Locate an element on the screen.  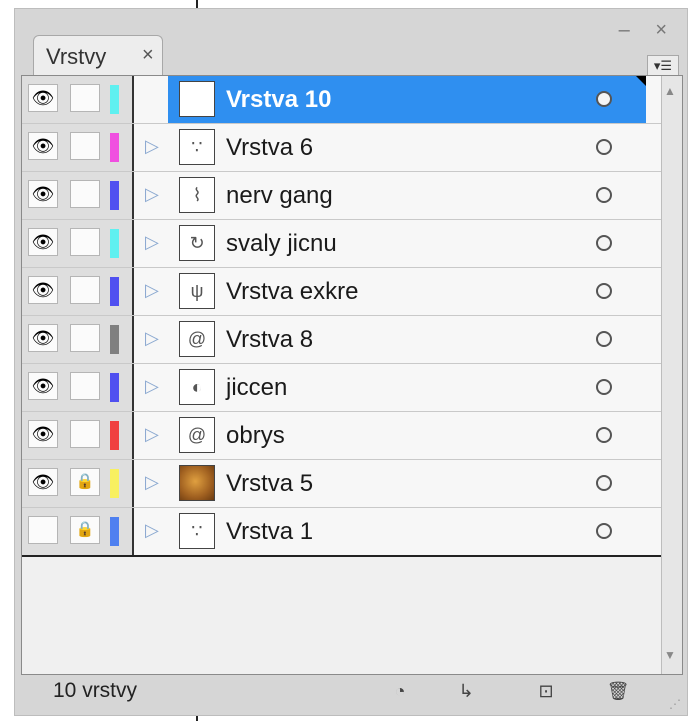
layer-thumbnail: ◐ is located at coordinates (197, 387).